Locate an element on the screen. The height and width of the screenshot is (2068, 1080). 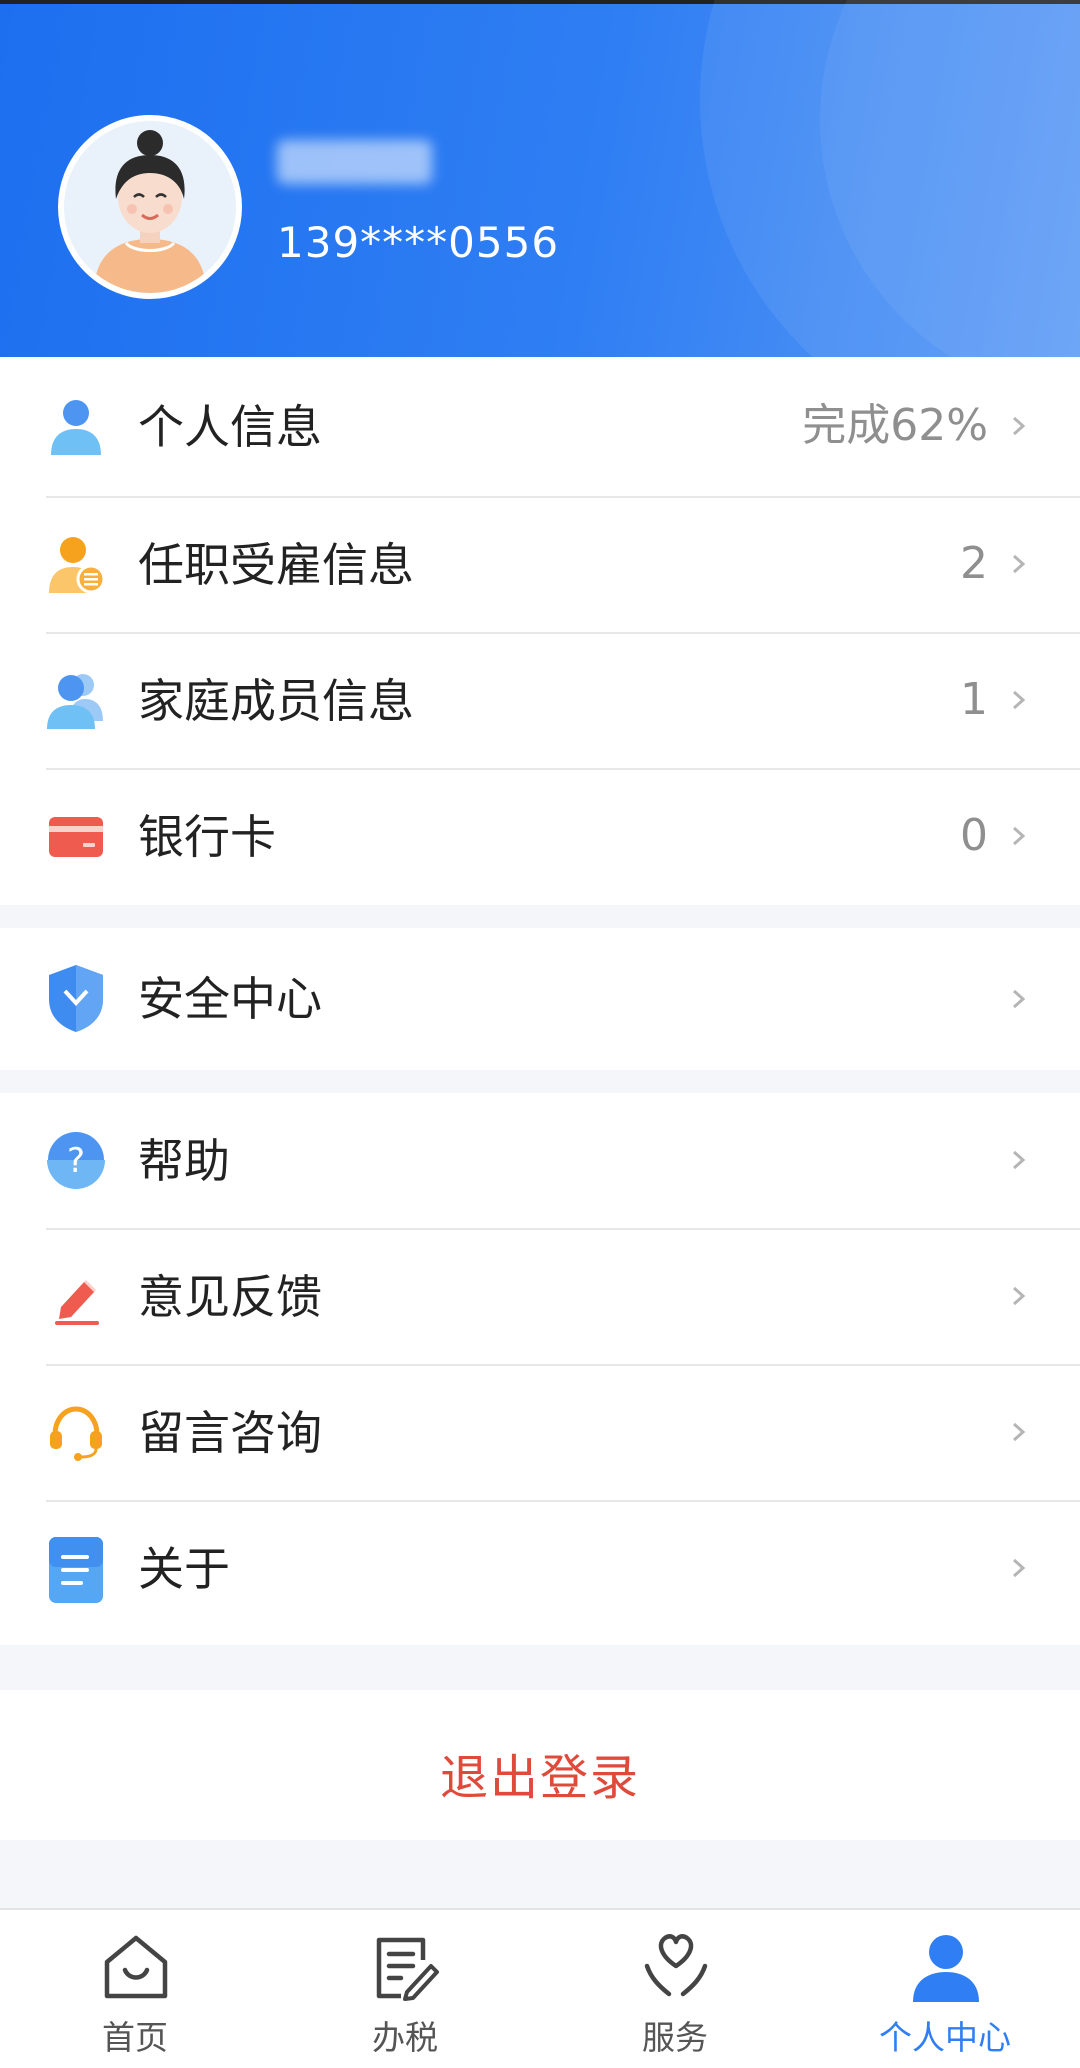
help-icon: ? is located at coordinates (76, 1160).